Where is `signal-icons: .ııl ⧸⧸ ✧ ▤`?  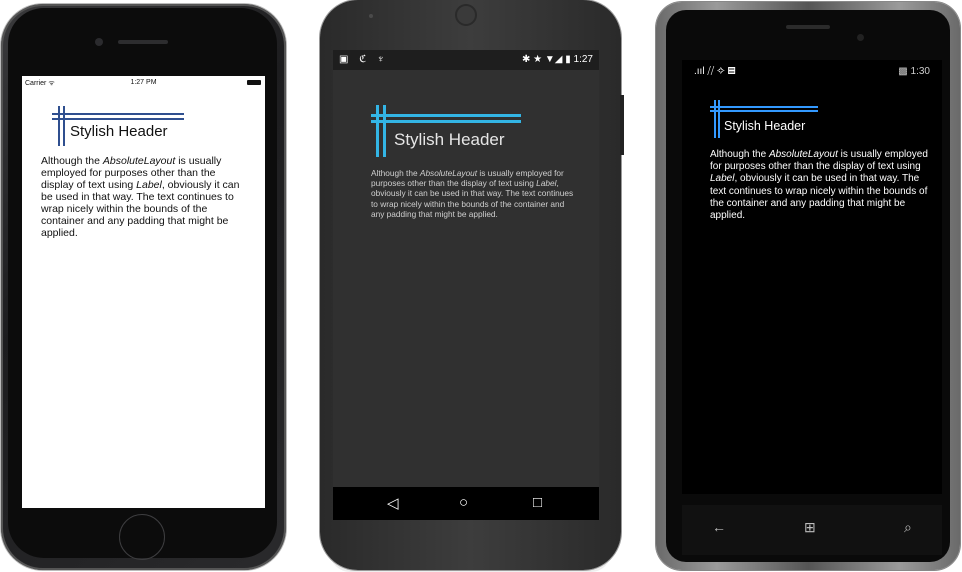
signal-icons: .ııl ⧸⧸ ✧ ▤ is located at coordinates (715, 71).